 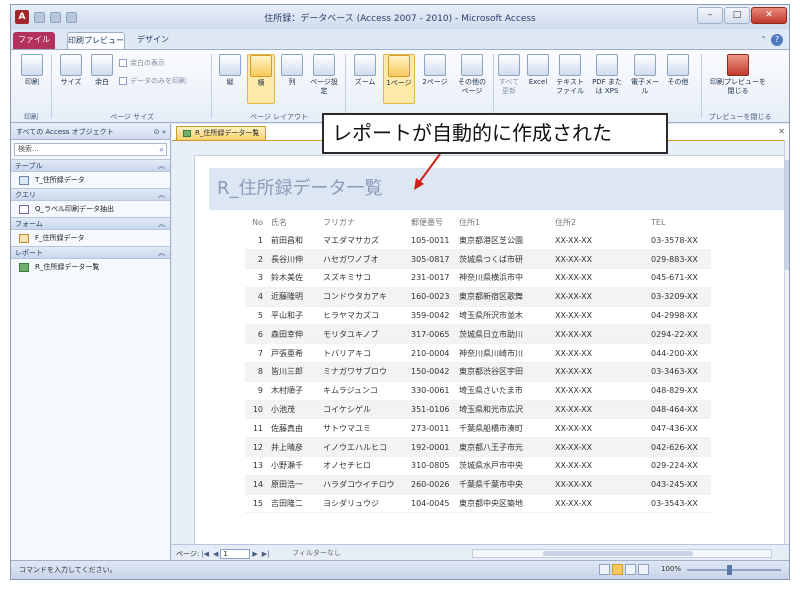 I want to click on document-tab: R_住所録データ一覧, so click(x=221, y=133).